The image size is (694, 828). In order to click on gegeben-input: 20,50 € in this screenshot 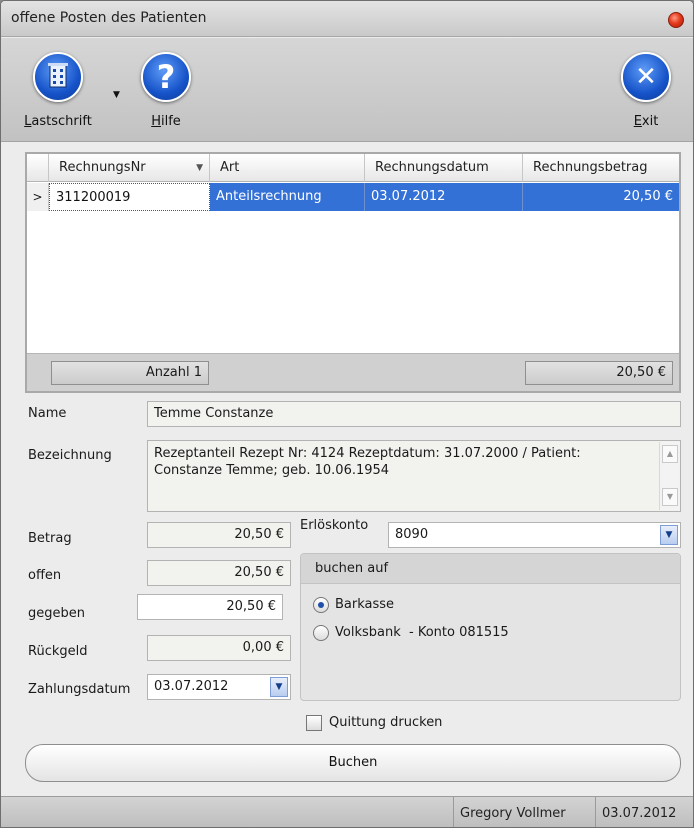, I will do `click(210, 607)`.